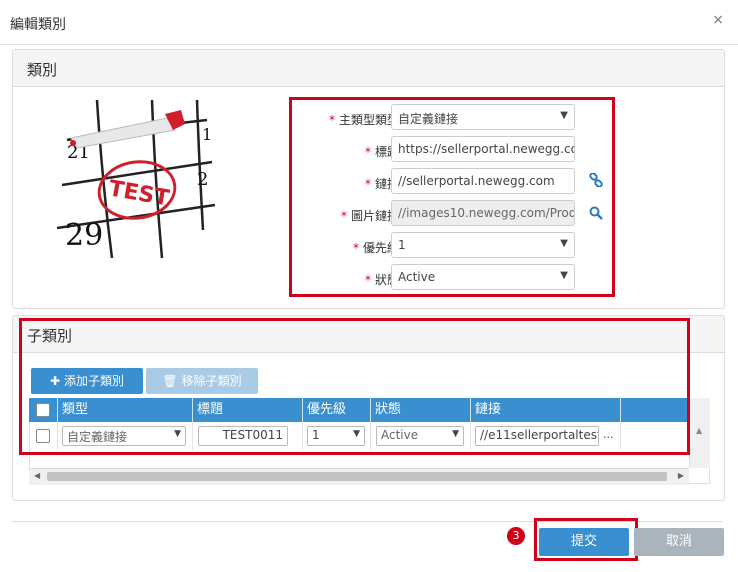  I want to click on cancel-button: 取消, so click(679, 542).